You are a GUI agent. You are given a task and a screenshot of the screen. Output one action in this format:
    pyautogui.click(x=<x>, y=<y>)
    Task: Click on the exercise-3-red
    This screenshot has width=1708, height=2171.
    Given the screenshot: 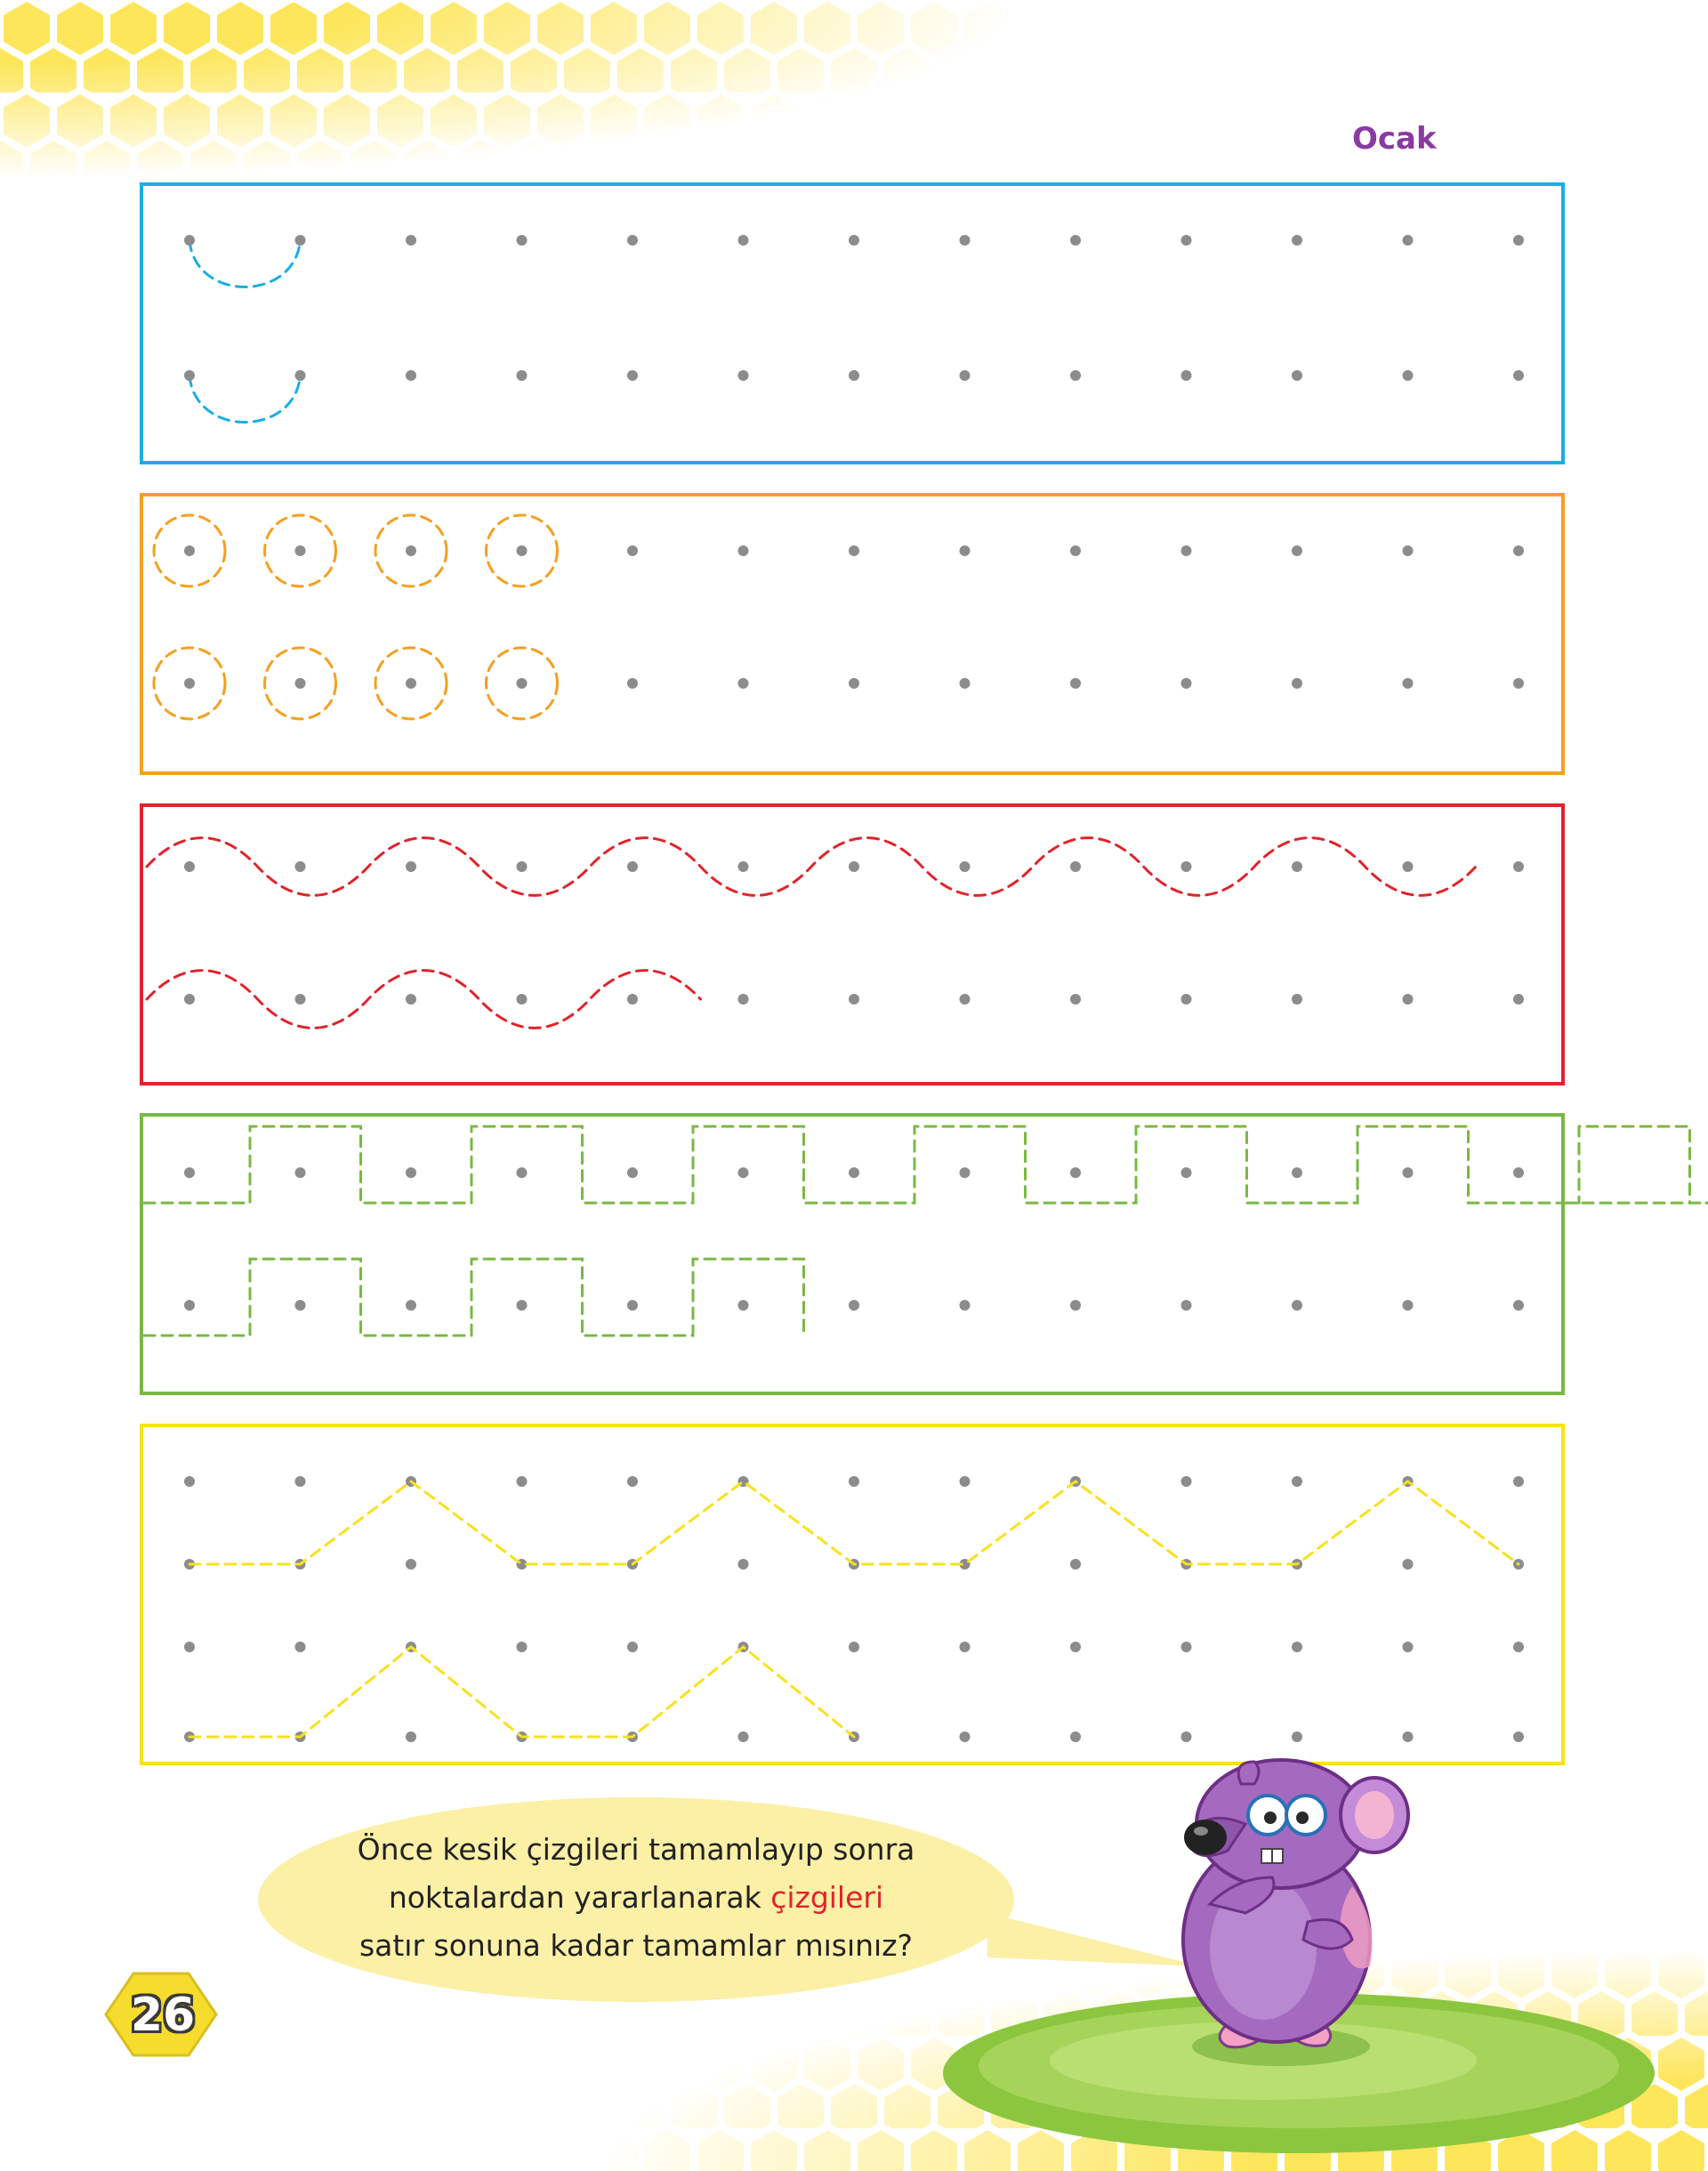 What is the action you would take?
    pyautogui.click(x=852, y=945)
    